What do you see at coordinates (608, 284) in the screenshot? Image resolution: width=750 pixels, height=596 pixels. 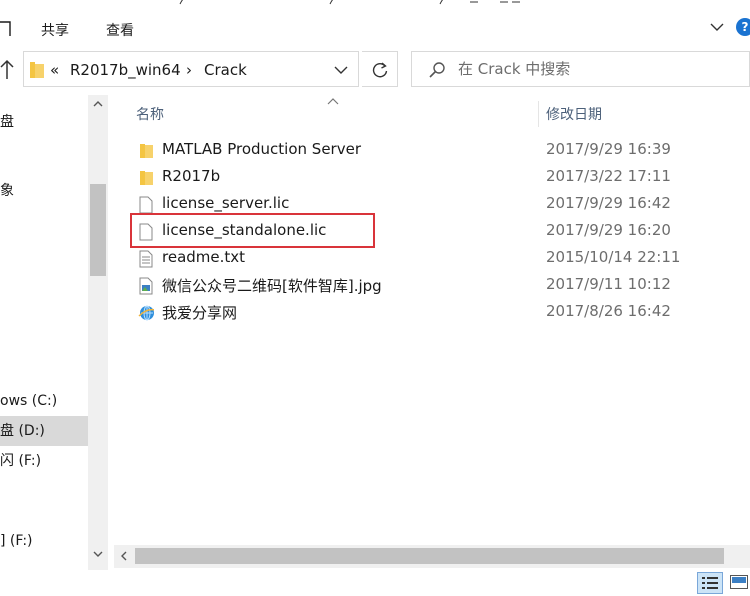 I see `file-date: 2017/9/11 10:12` at bounding box center [608, 284].